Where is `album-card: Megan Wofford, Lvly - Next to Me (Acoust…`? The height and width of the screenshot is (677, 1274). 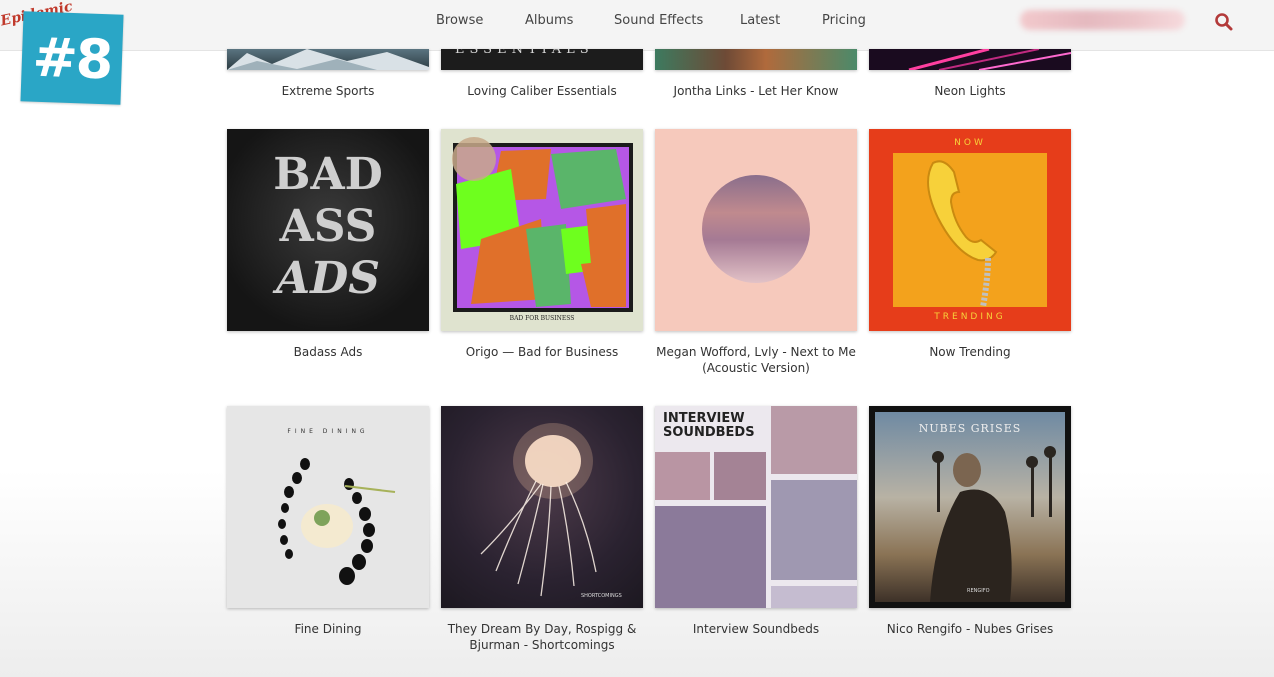 album-card: Megan Wofford, Lvly - Next to Me (Acoust… is located at coordinates (756, 252).